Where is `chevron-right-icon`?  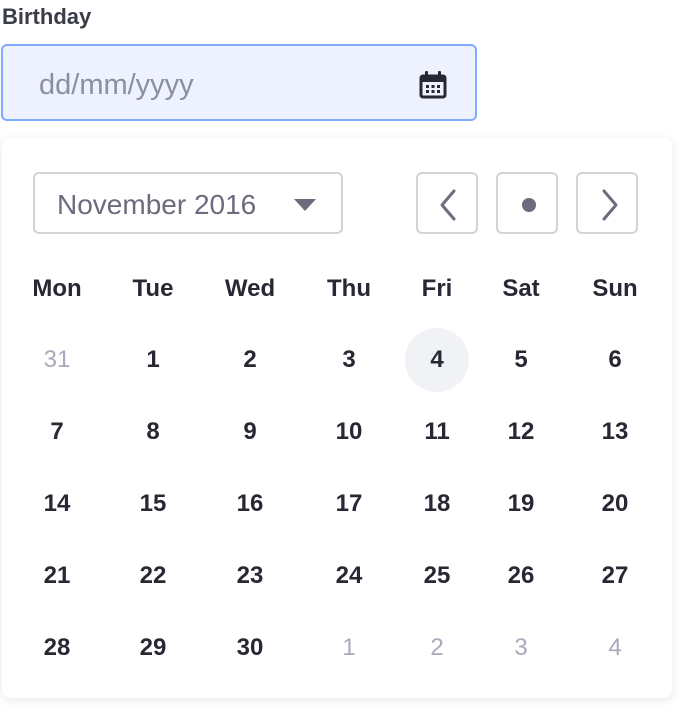 chevron-right-icon is located at coordinates (610, 205).